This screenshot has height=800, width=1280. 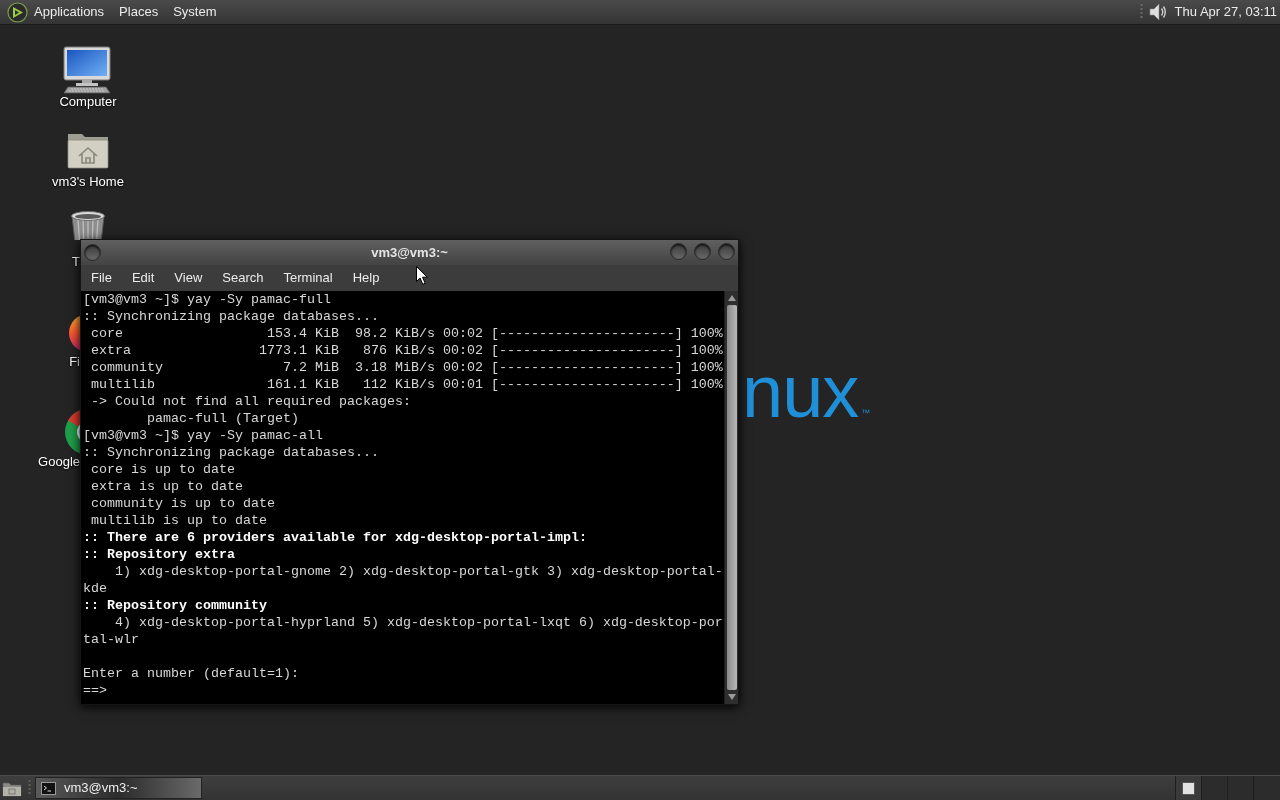 I want to click on terminal-line: :: There are 6 providers available for xdg-desktop-portal-impl:, so click(x=335, y=537).